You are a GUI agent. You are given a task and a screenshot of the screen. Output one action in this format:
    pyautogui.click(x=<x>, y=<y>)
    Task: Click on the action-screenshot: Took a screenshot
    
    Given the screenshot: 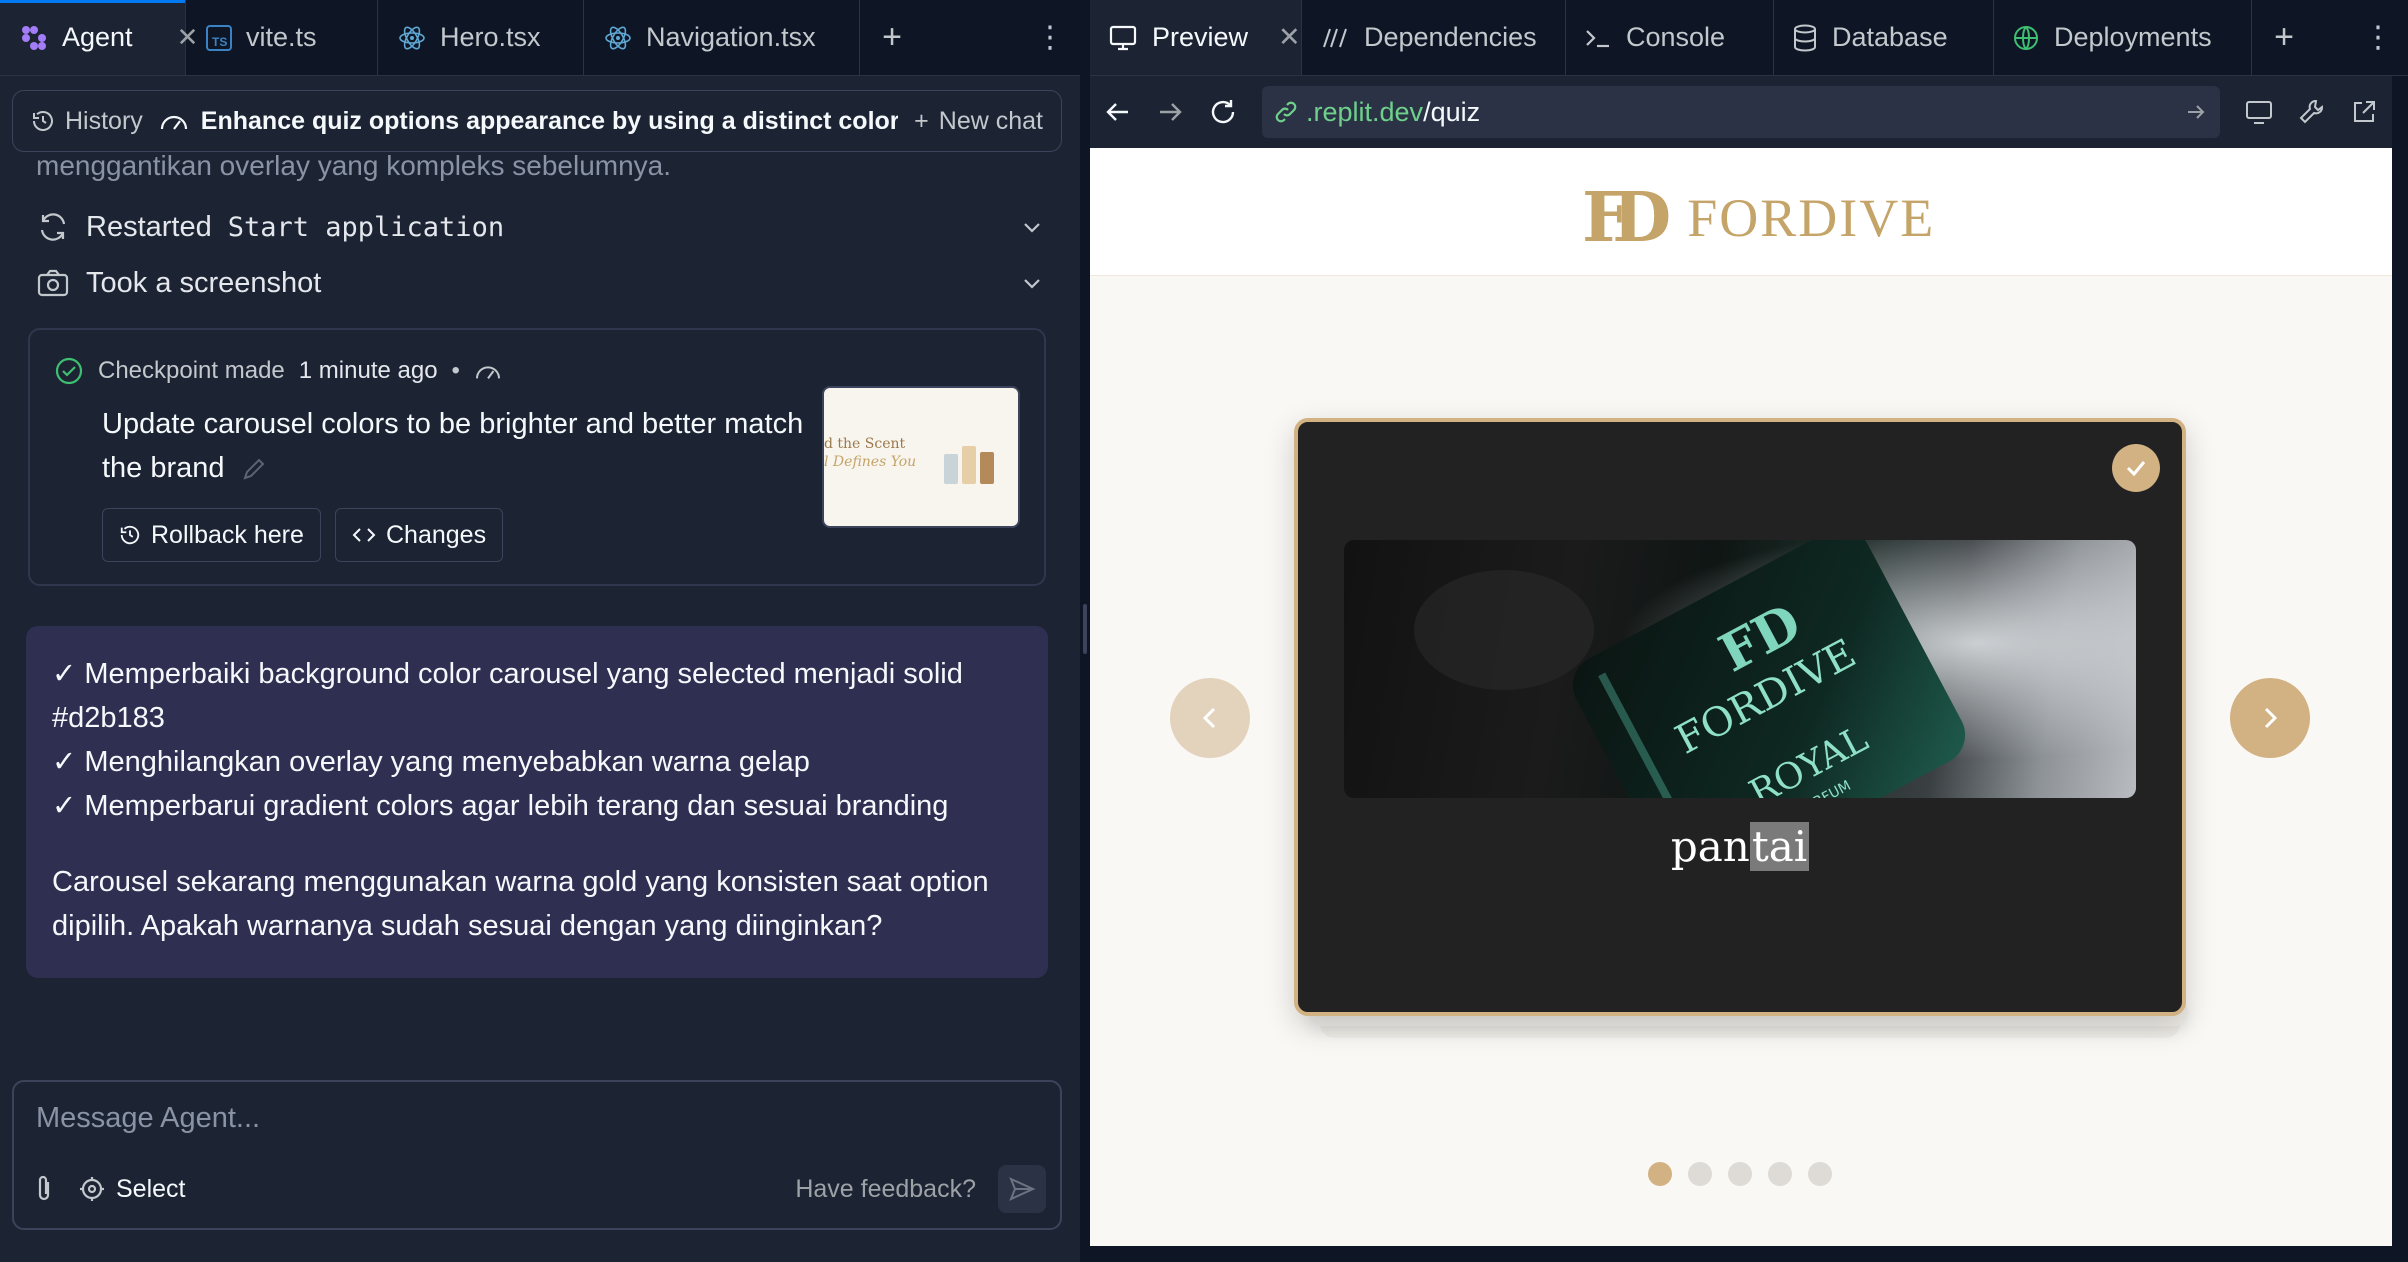 What is the action you would take?
    pyautogui.click(x=540, y=283)
    